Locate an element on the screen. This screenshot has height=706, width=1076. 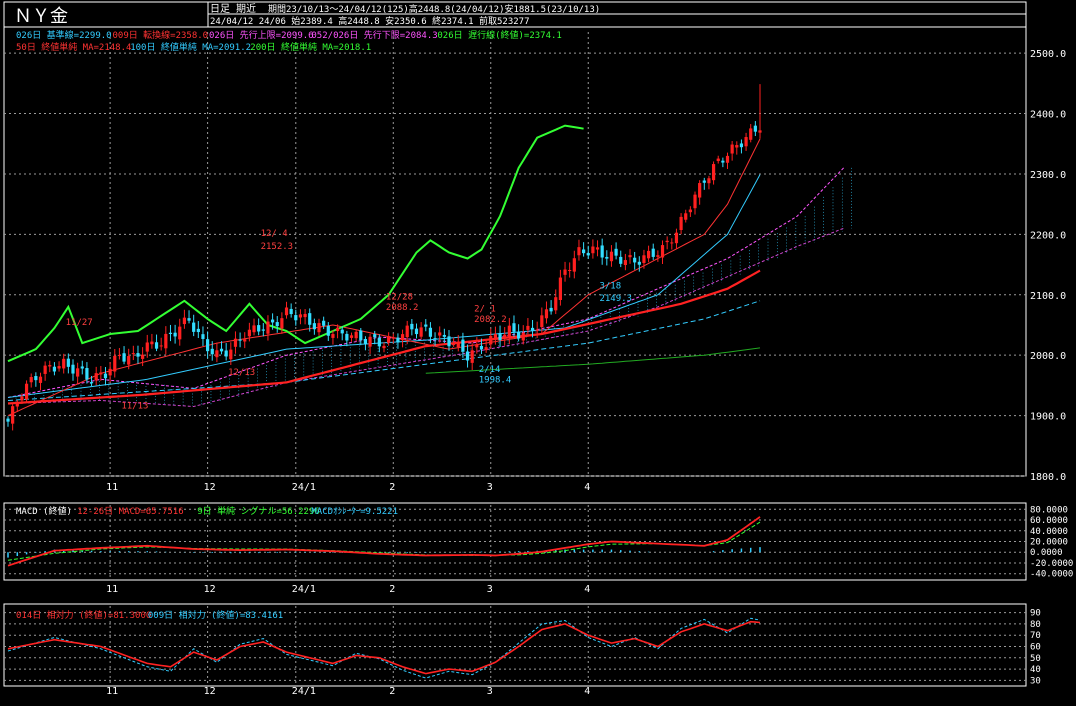
macd-tick-label: 80.0000 is located at coordinates (1049, 510).